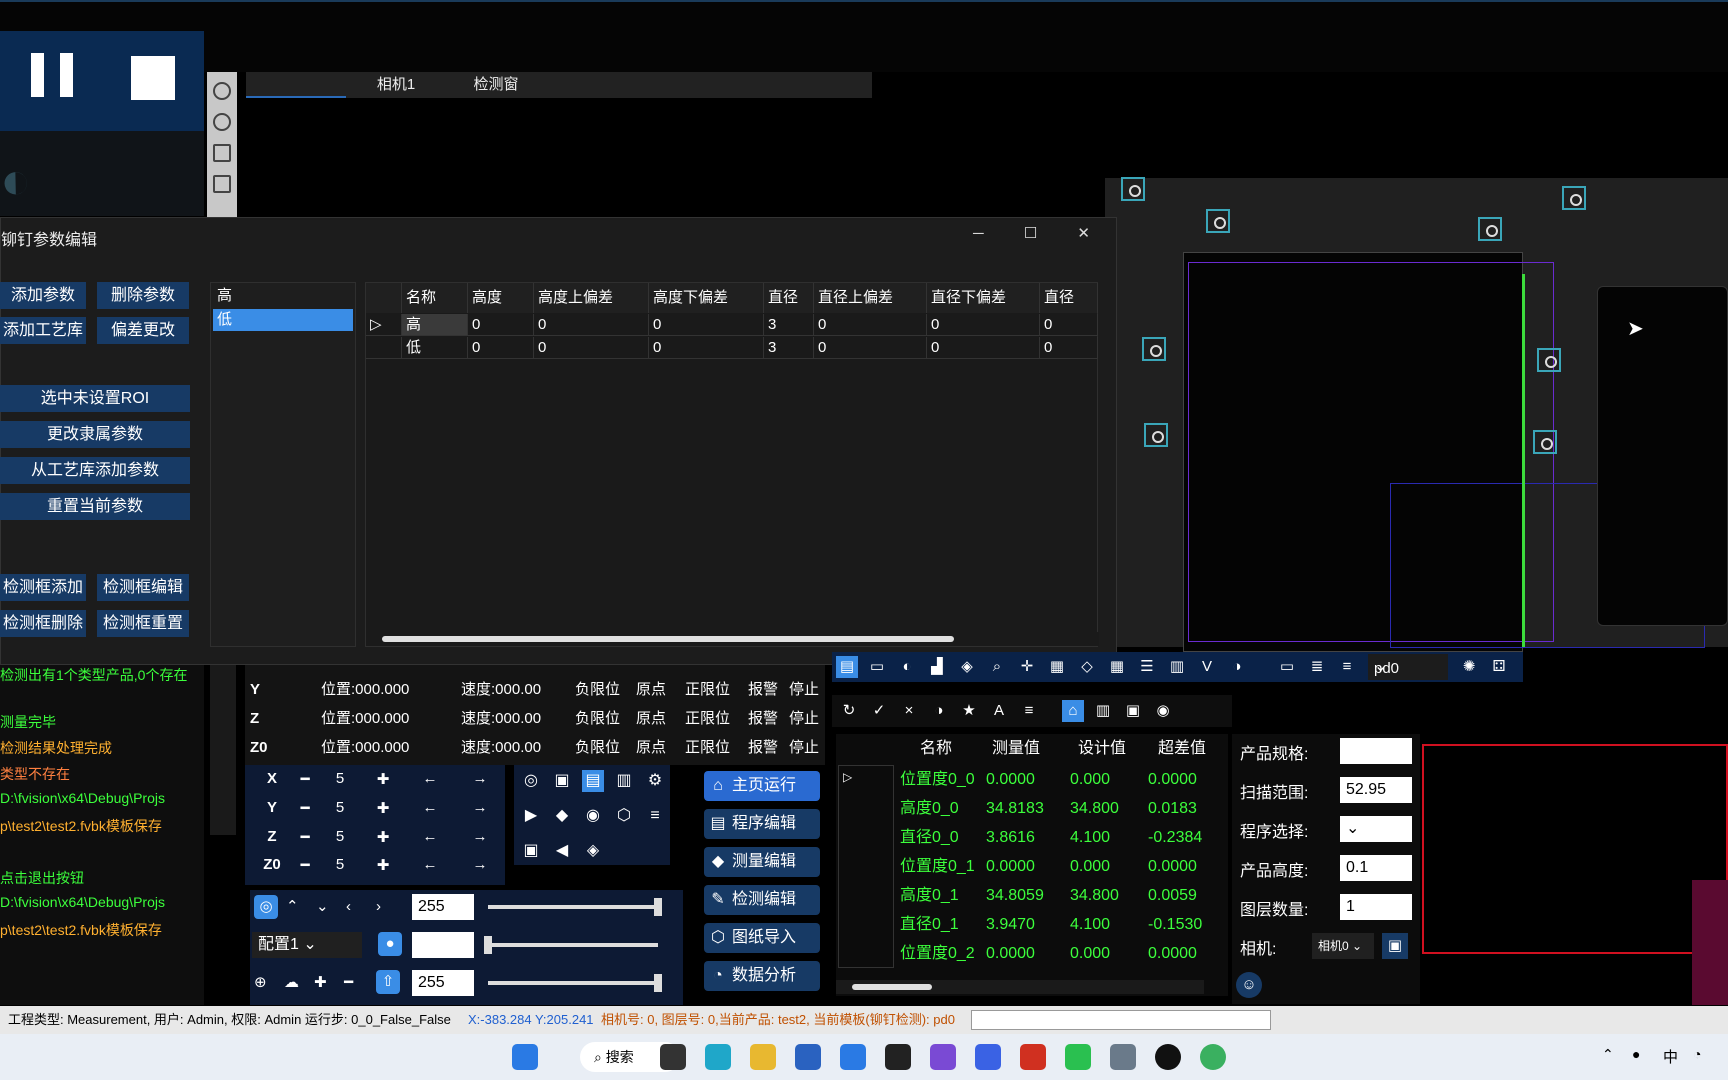  Describe the element at coordinates (95, 398) in the screenshot. I see `no-roi-button: 选中未设置ROI` at that location.